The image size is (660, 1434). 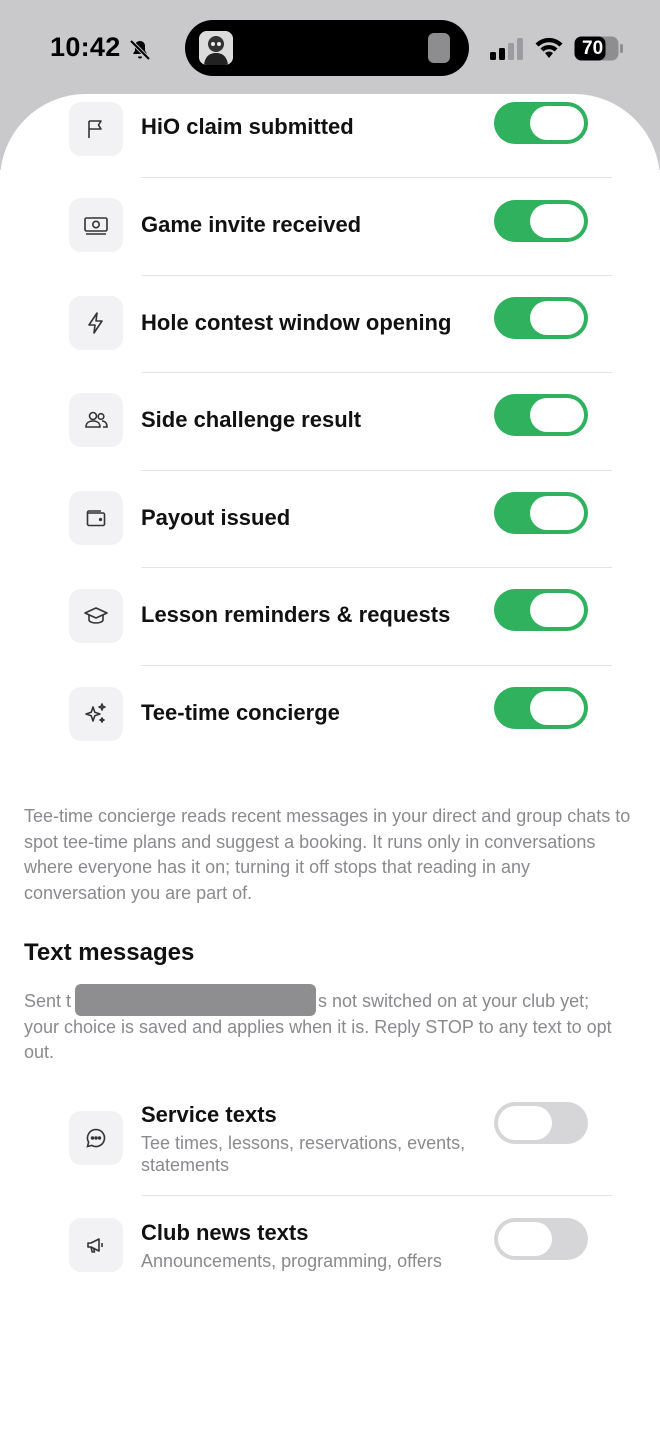 I want to click on status-time: 10:42, so click(x=85, y=47).